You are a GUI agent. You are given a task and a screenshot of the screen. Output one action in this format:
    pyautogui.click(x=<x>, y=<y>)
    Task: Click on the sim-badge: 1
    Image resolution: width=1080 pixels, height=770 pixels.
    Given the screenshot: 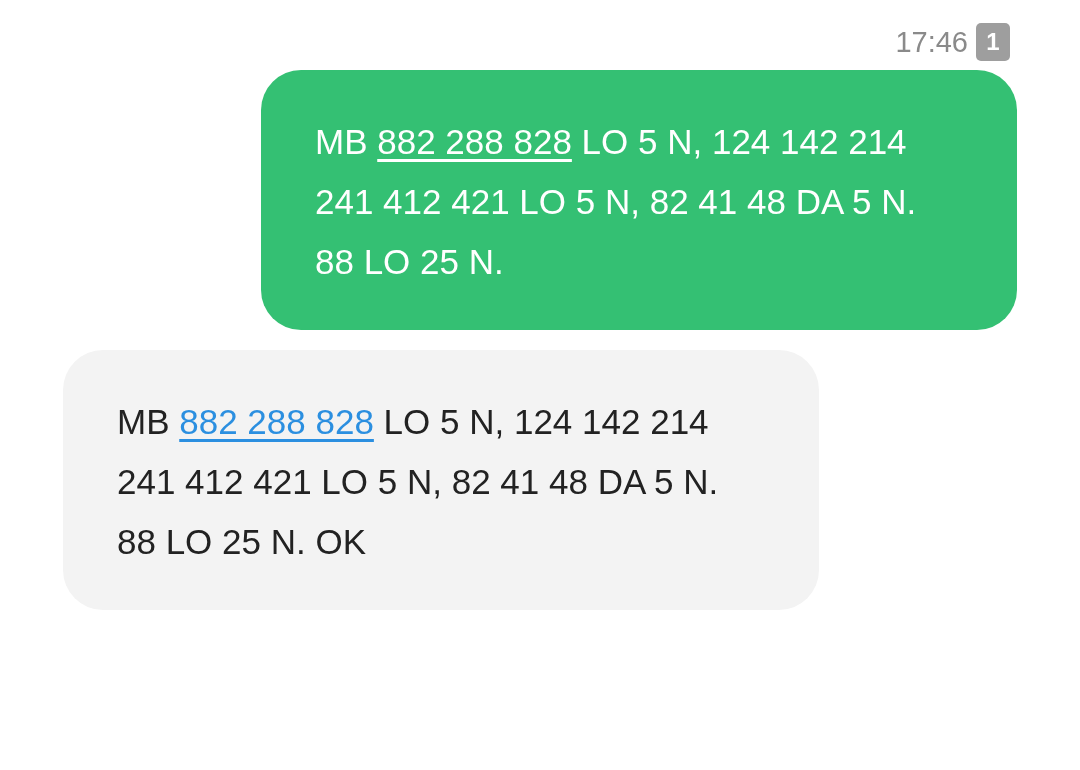 What is the action you would take?
    pyautogui.click(x=993, y=42)
    